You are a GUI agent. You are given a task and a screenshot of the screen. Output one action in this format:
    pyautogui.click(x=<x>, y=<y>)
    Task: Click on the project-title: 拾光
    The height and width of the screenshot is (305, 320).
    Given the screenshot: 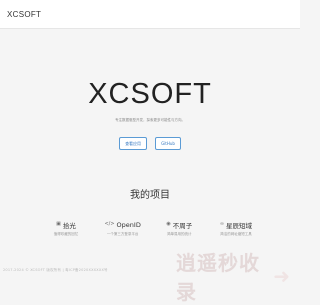 What is the action you would take?
    pyautogui.click(x=69, y=225)
    